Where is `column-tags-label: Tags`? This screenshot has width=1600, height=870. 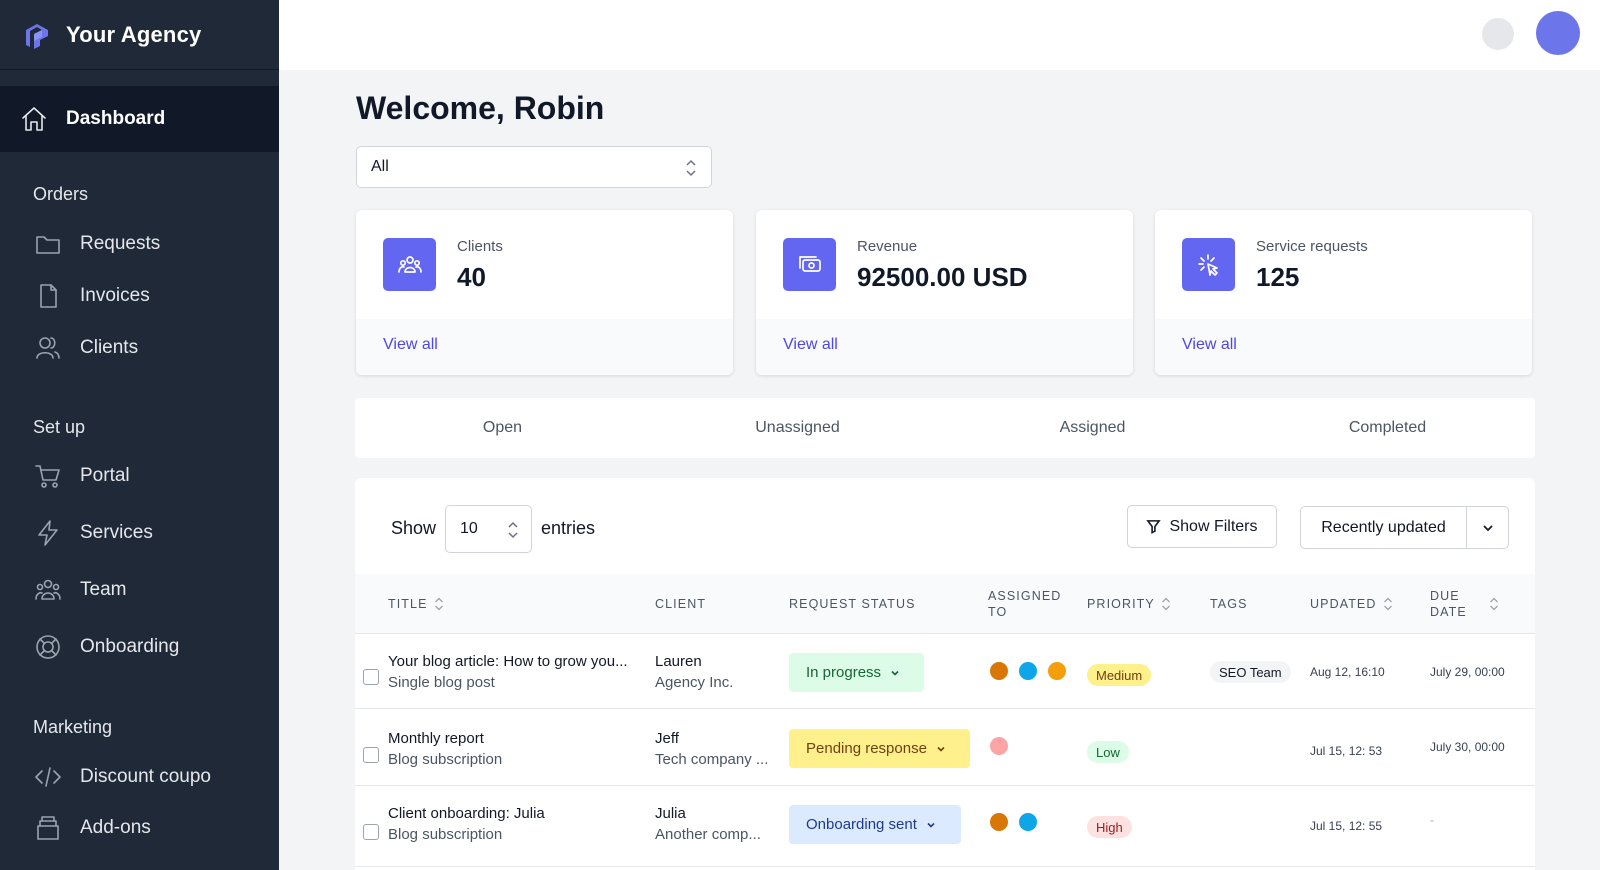 column-tags-label: Tags is located at coordinates (1229, 604).